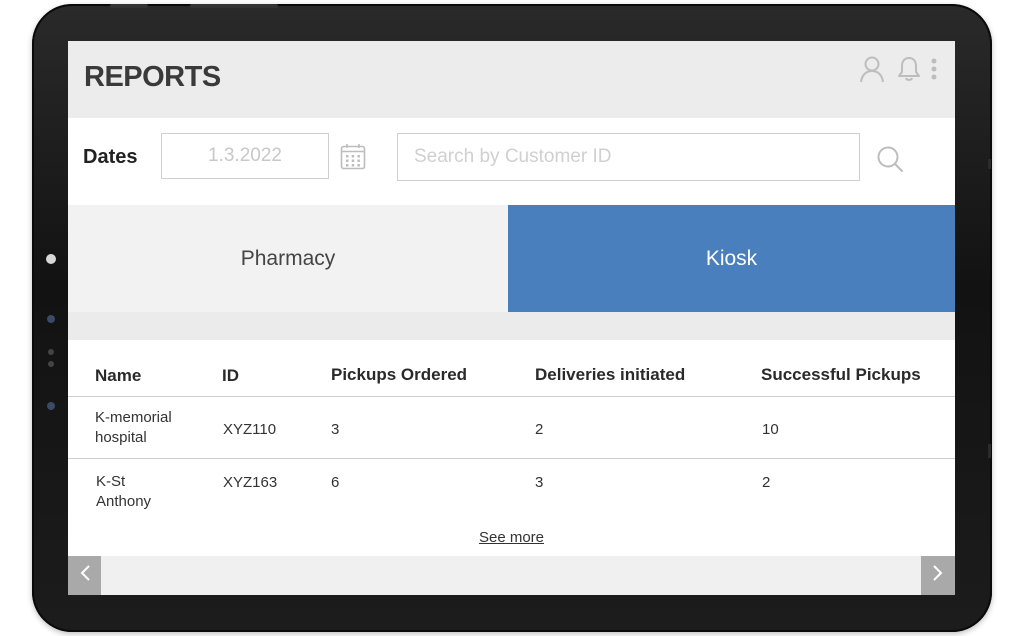 This screenshot has width=1024, height=636. Describe the element at coordinates (872, 71) in the screenshot. I see `user-icon` at that location.